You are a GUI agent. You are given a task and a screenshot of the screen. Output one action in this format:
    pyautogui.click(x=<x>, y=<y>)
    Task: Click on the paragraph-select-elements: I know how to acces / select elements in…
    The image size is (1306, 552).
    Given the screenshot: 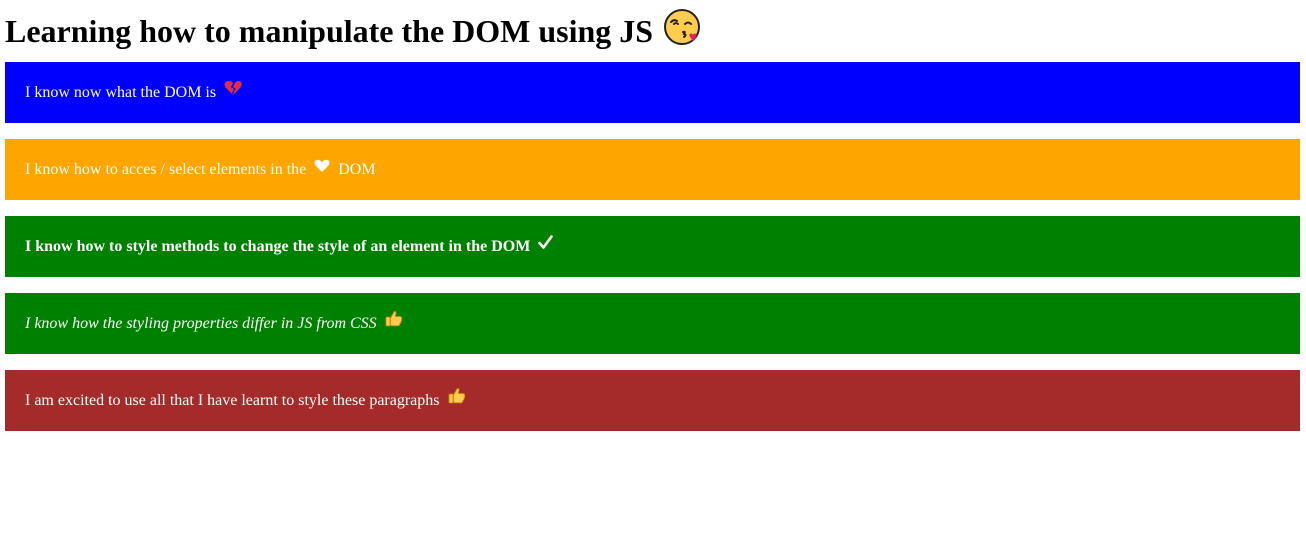 What is the action you would take?
    pyautogui.click(x=652, y=169)
    